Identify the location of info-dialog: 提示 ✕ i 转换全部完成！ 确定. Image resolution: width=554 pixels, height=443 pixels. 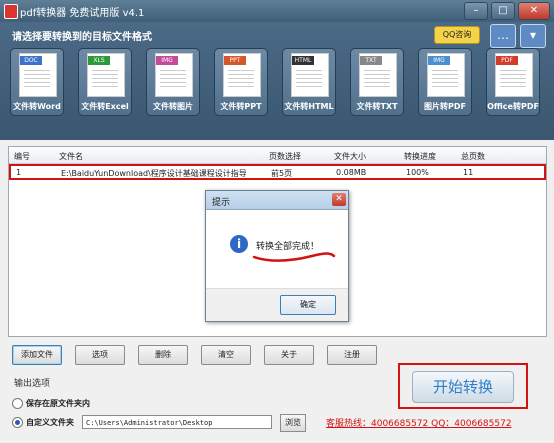
(277, 256).